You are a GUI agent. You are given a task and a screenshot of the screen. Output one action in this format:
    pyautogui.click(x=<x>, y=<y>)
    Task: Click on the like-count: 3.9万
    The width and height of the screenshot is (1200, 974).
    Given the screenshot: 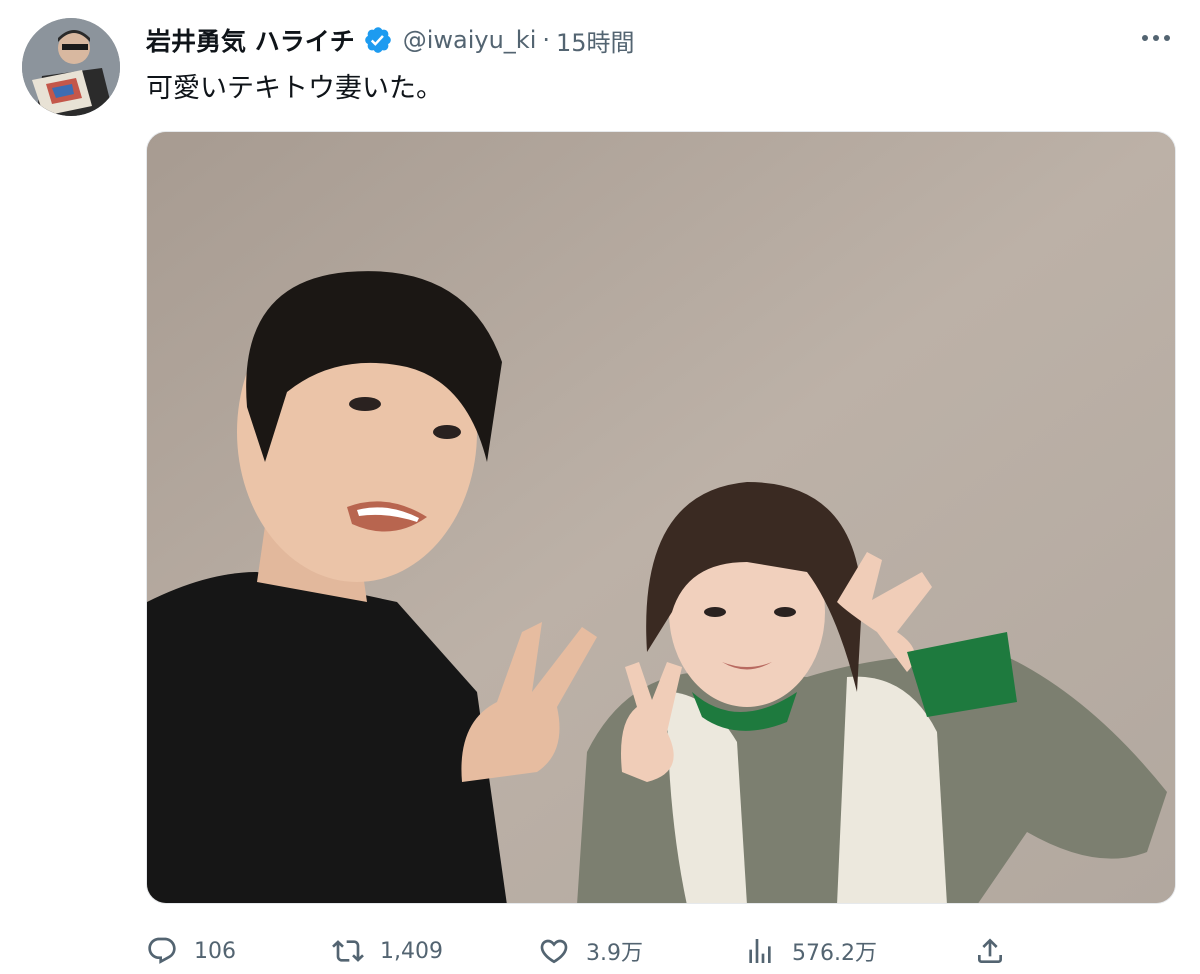 What is the action you would take?
    pyautogui.click(x=614, y=953)
    